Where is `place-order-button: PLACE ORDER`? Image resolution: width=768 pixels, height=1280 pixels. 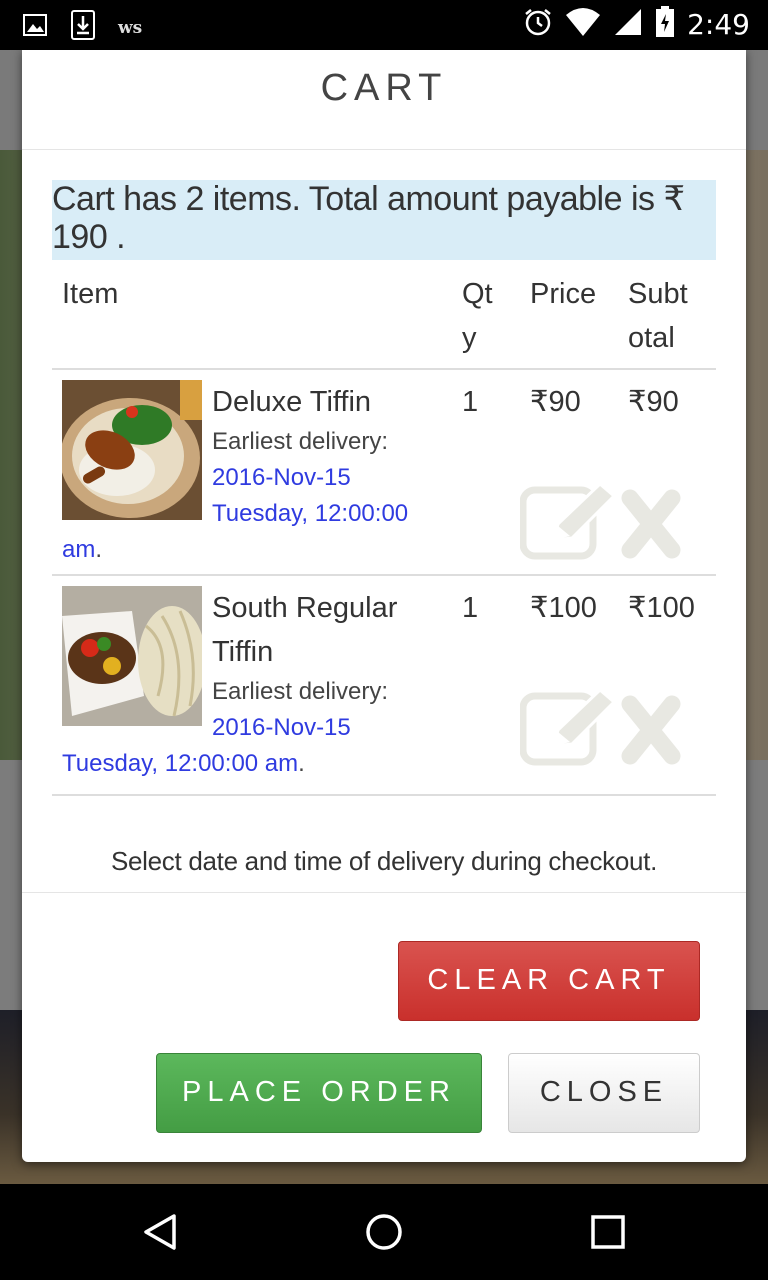
place-order-button: PLACE ORDER is located at coordinates (319, 1093).